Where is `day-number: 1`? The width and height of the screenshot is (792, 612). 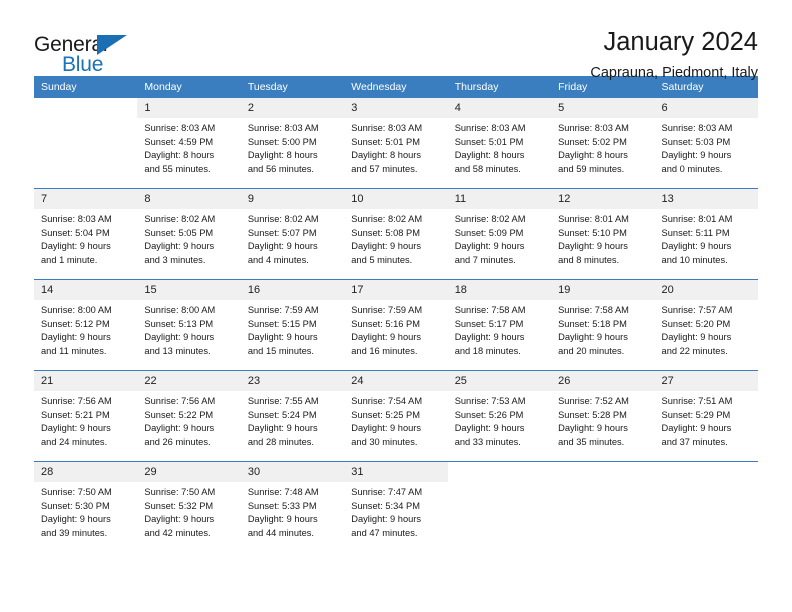
day-number: 1 is located at coordinates (189, 108).